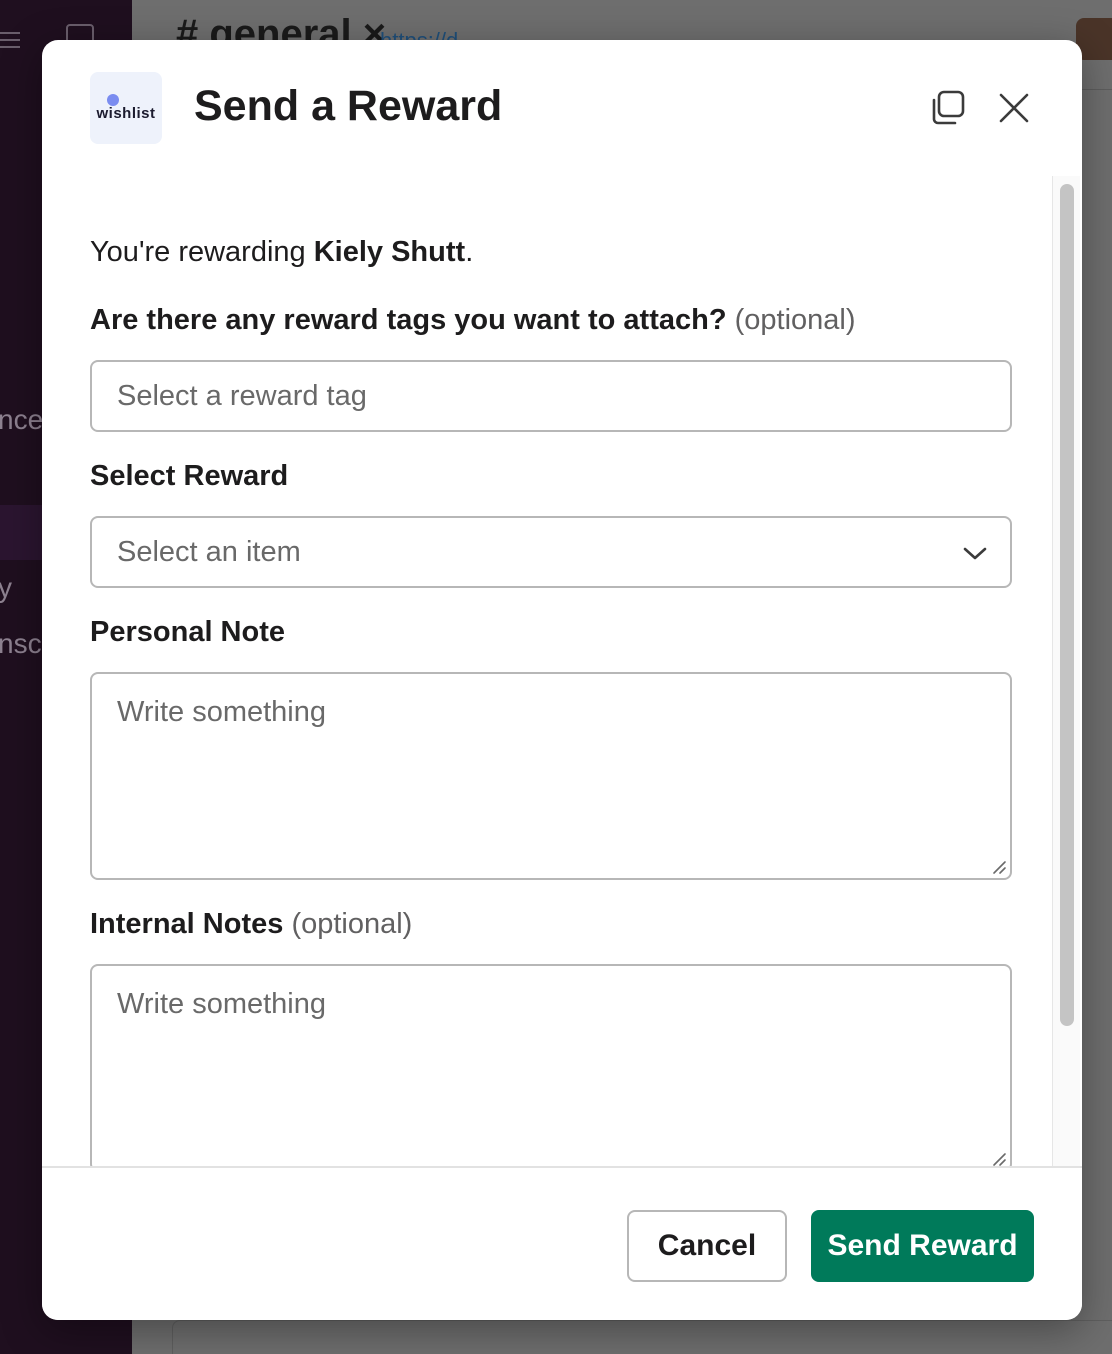  I want to click on modal-scrollbar, so click(1066, 671).